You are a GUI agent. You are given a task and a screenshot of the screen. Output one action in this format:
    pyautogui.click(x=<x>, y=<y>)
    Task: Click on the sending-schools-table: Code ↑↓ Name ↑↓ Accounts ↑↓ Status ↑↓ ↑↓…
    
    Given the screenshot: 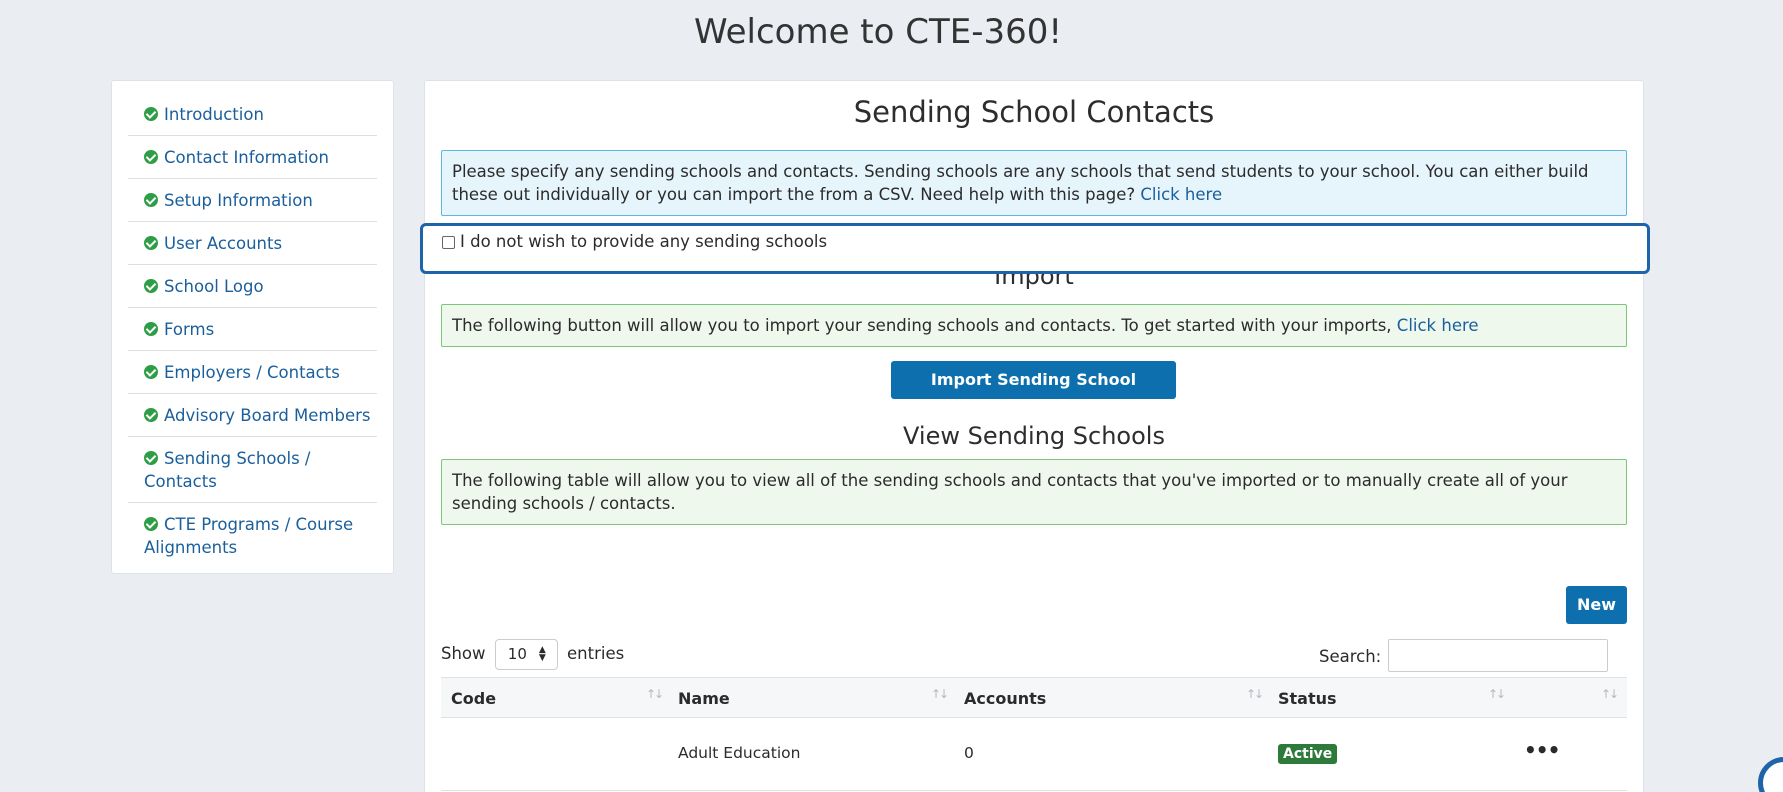 What is the action you would take?
    pyautogui.click(x=1034, y=734)
    